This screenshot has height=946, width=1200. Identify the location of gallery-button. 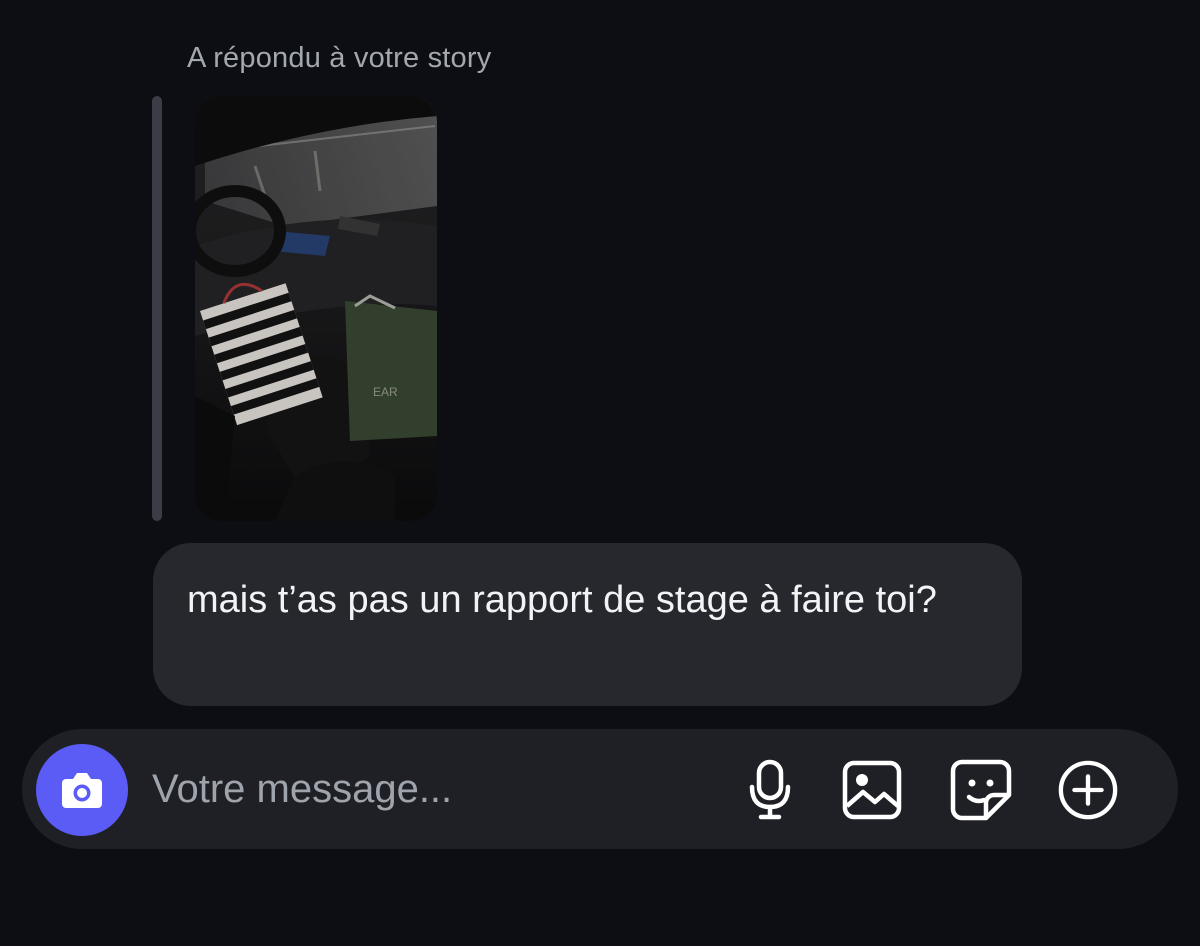
(872, 790).